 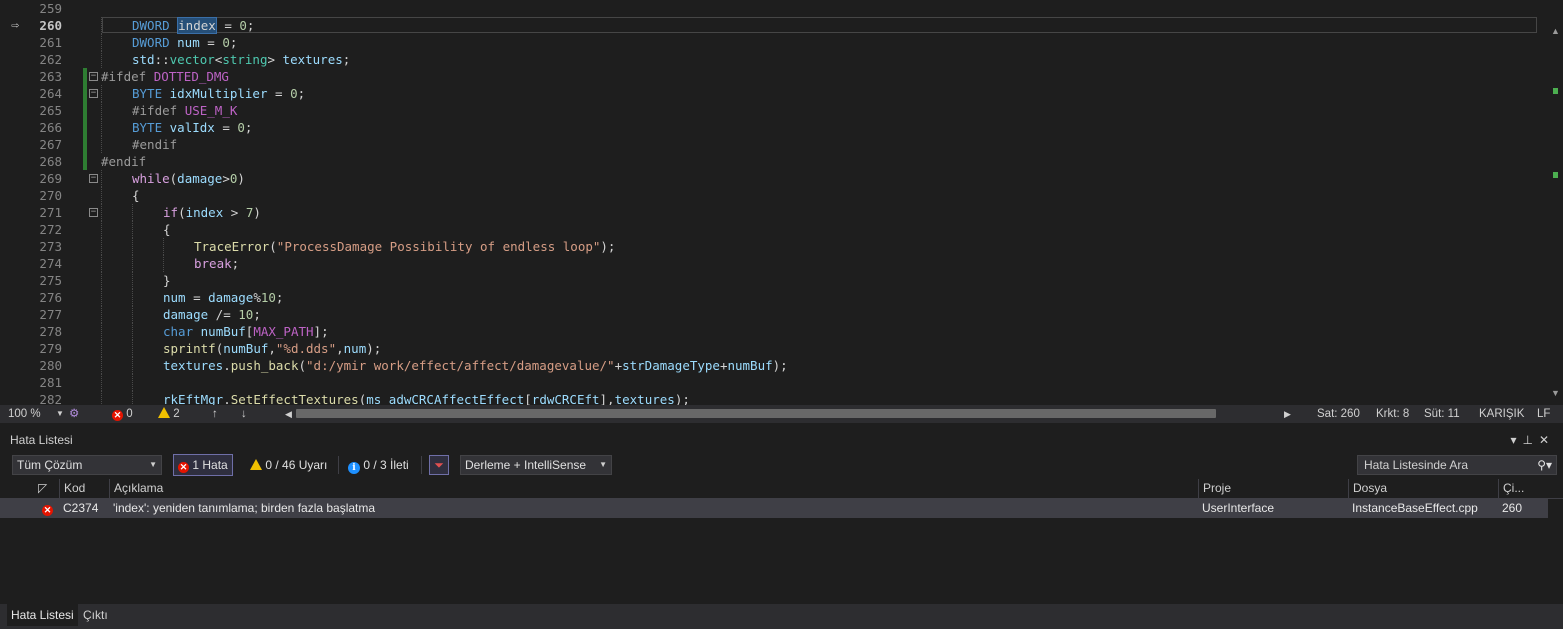 What do you see at coordinates (1516, 440) in the screenshot?
I see `panel-options-icon: ▾` at bounding box center [1516, 440].